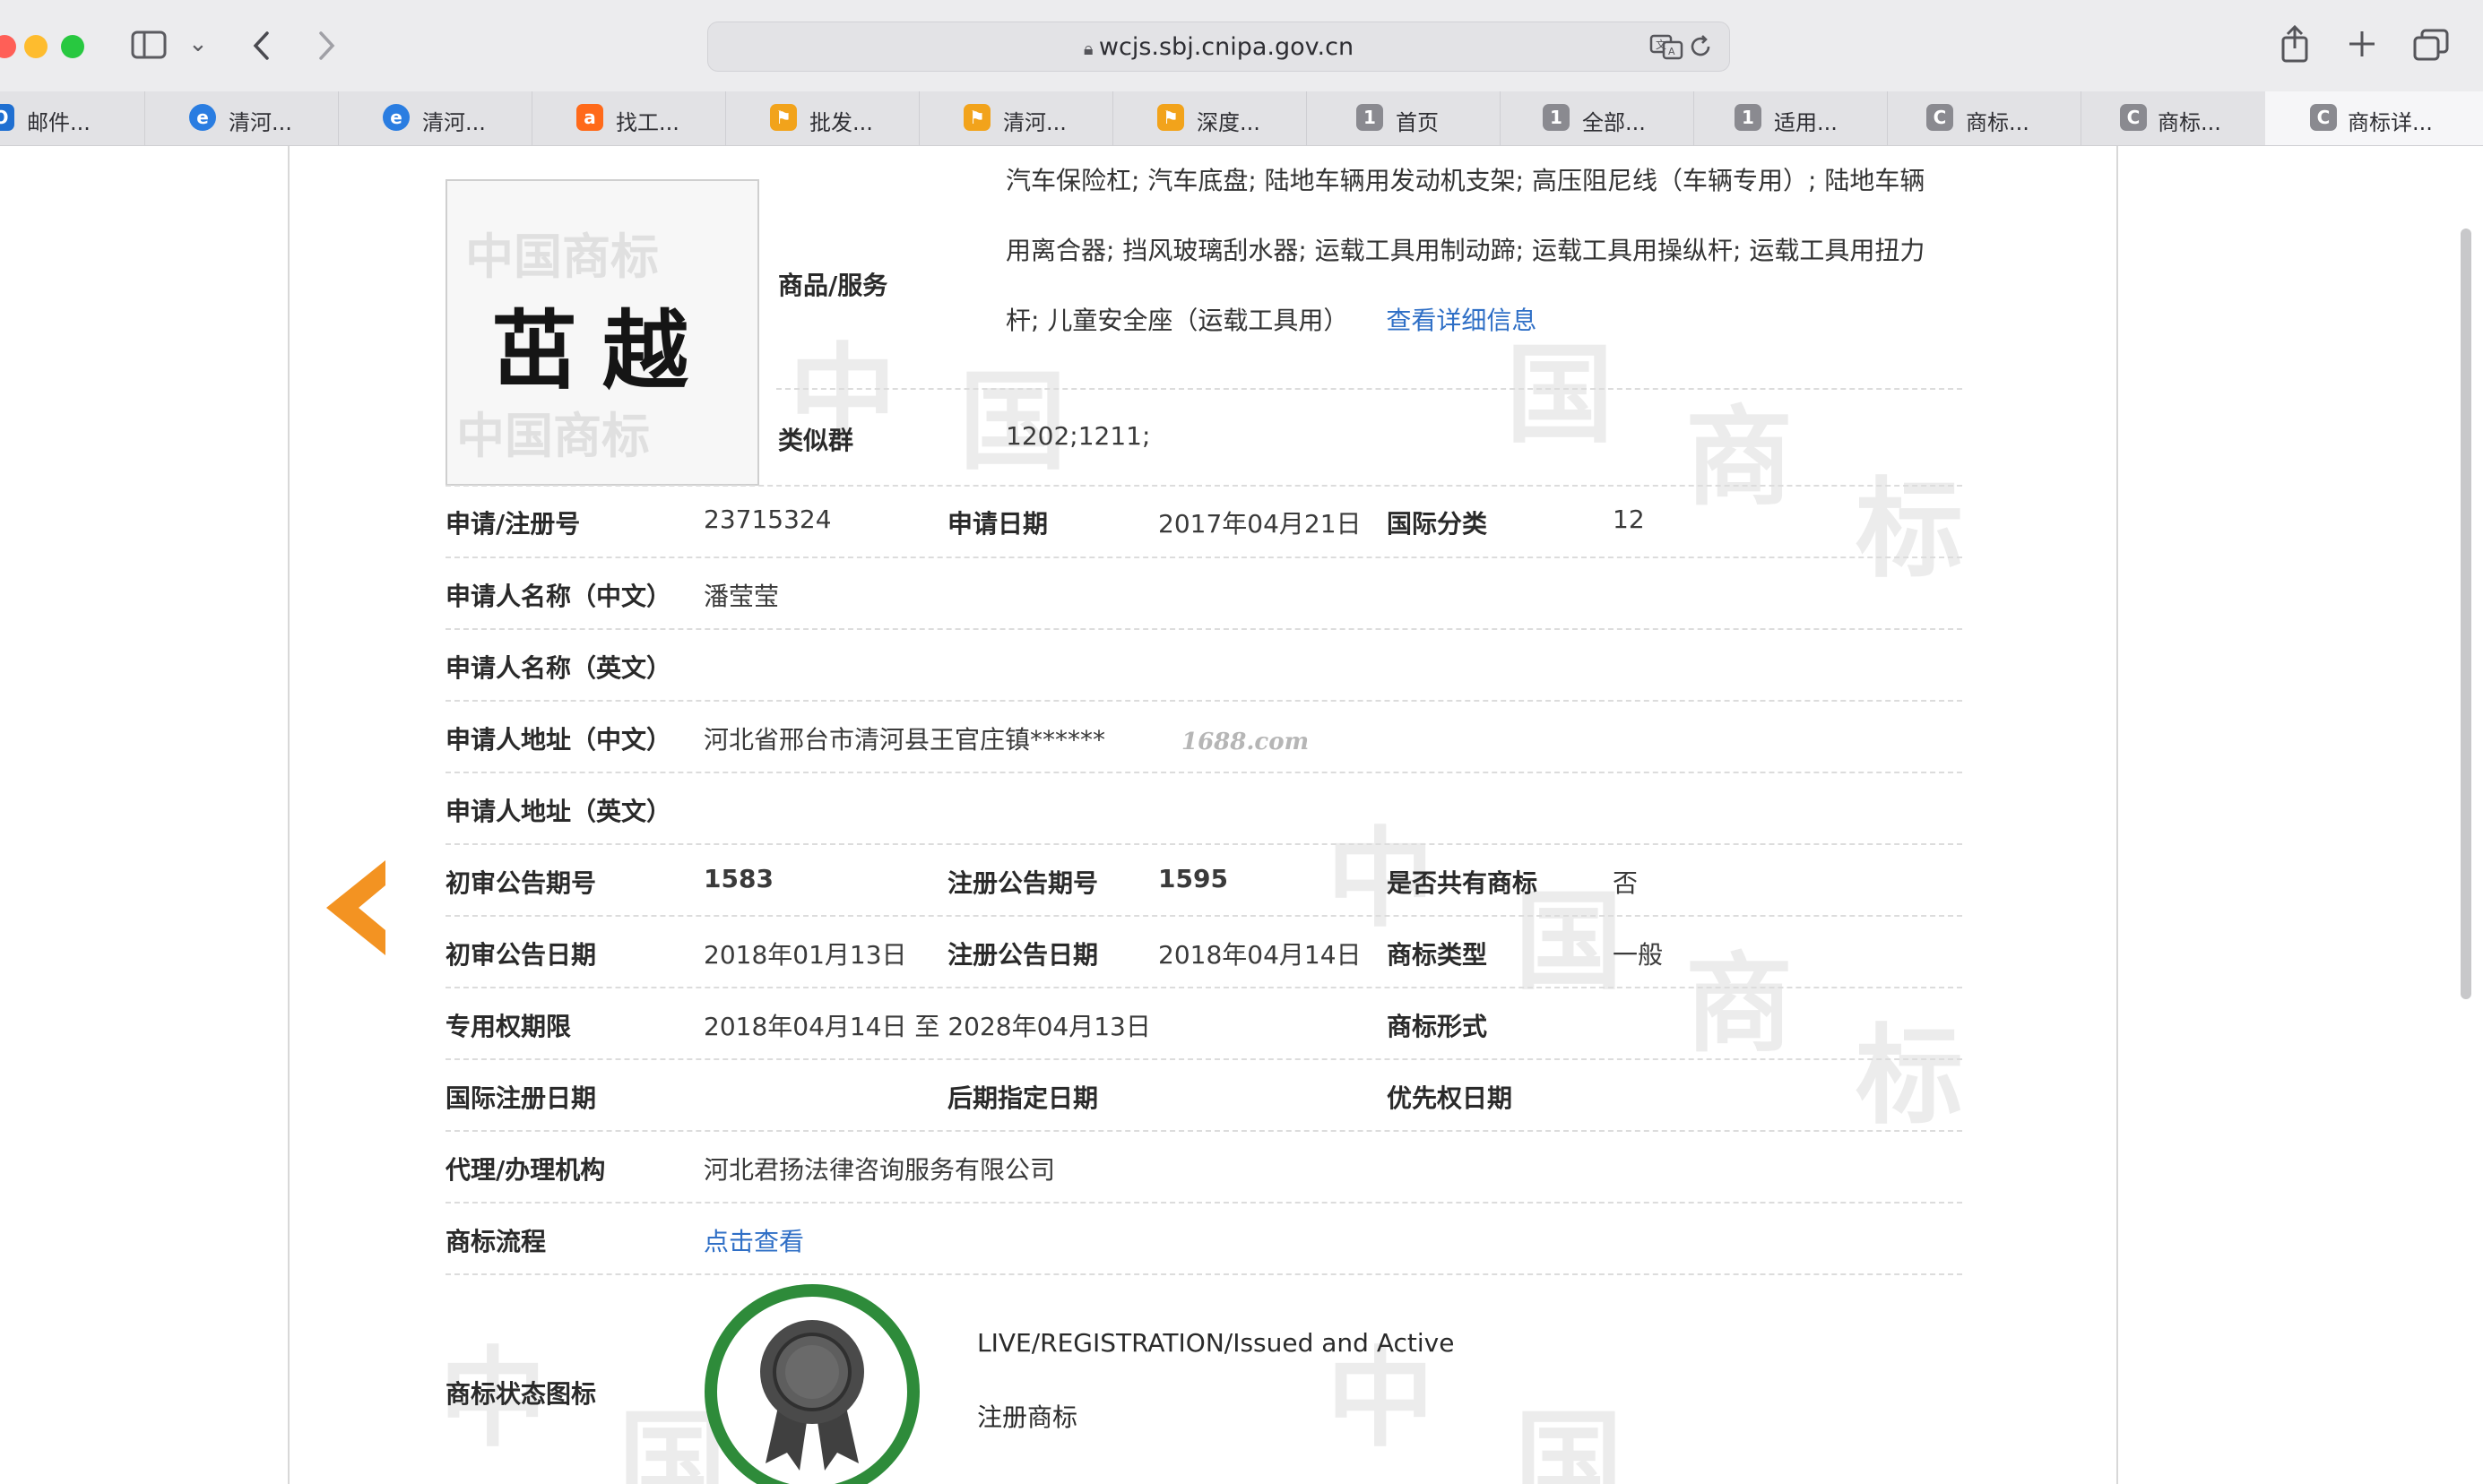 The image size is (2483, 1484). I want to click on tab-home: 1 首页, so click(1403, 118).